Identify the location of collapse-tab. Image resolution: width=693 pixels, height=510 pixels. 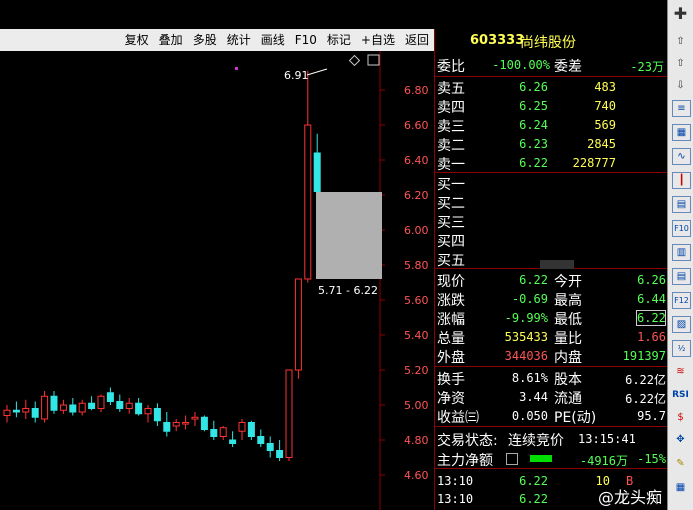
(557, 264).